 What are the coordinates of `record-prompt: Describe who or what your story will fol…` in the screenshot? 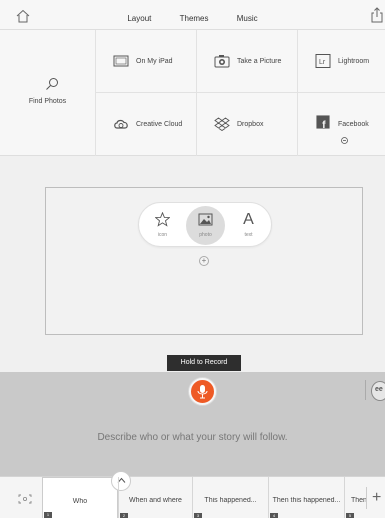 It's located at (192, 437).